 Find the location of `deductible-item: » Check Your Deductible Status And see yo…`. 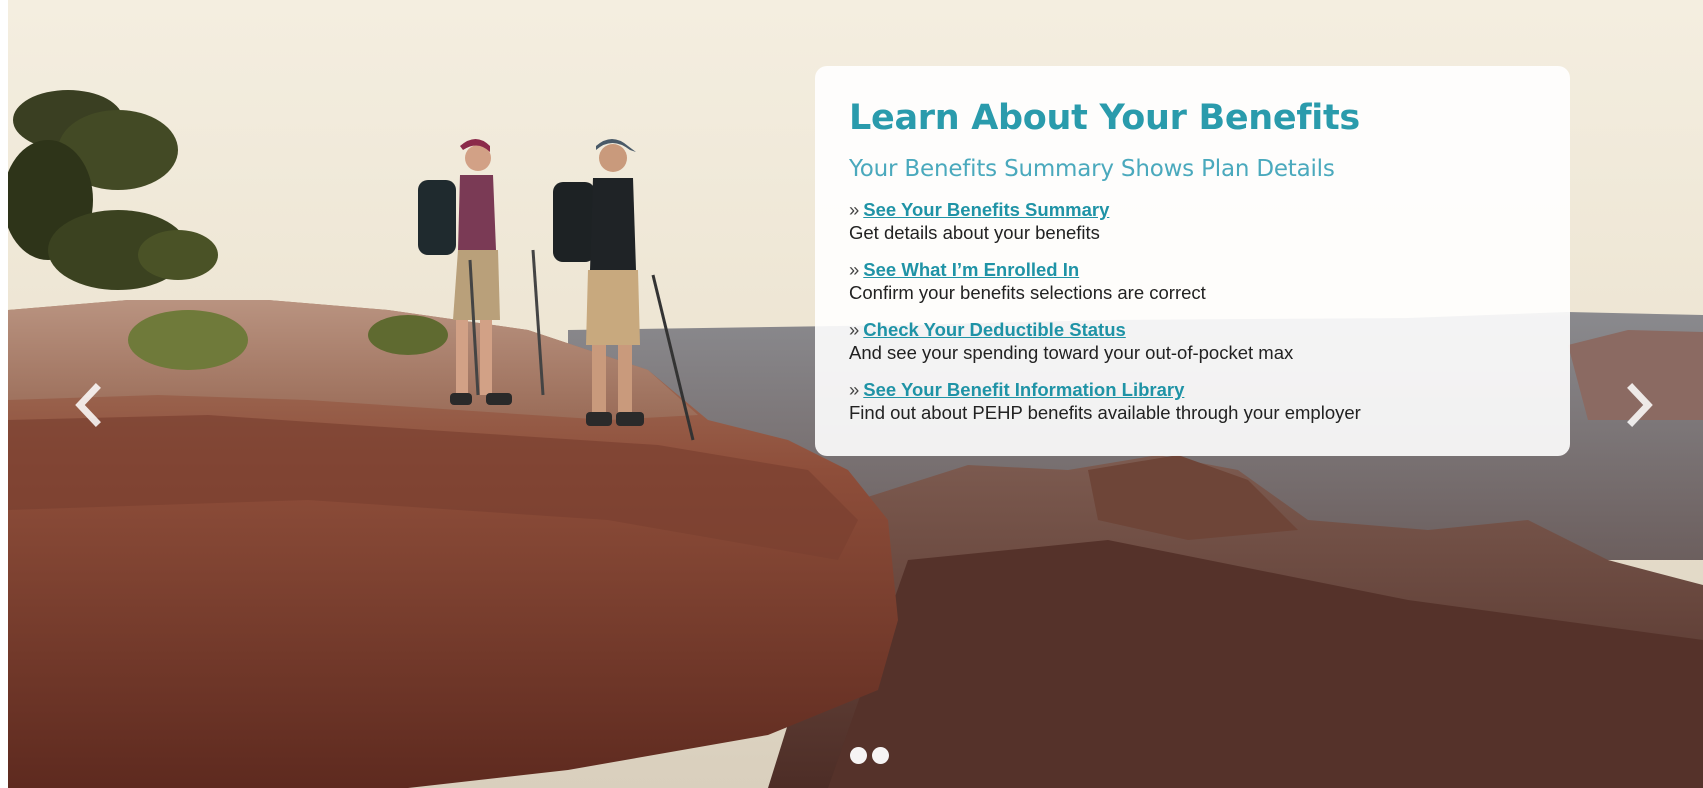

deductible-item: » Check Your Deductible Status And see yo… is located at coordinates (1192, 341).